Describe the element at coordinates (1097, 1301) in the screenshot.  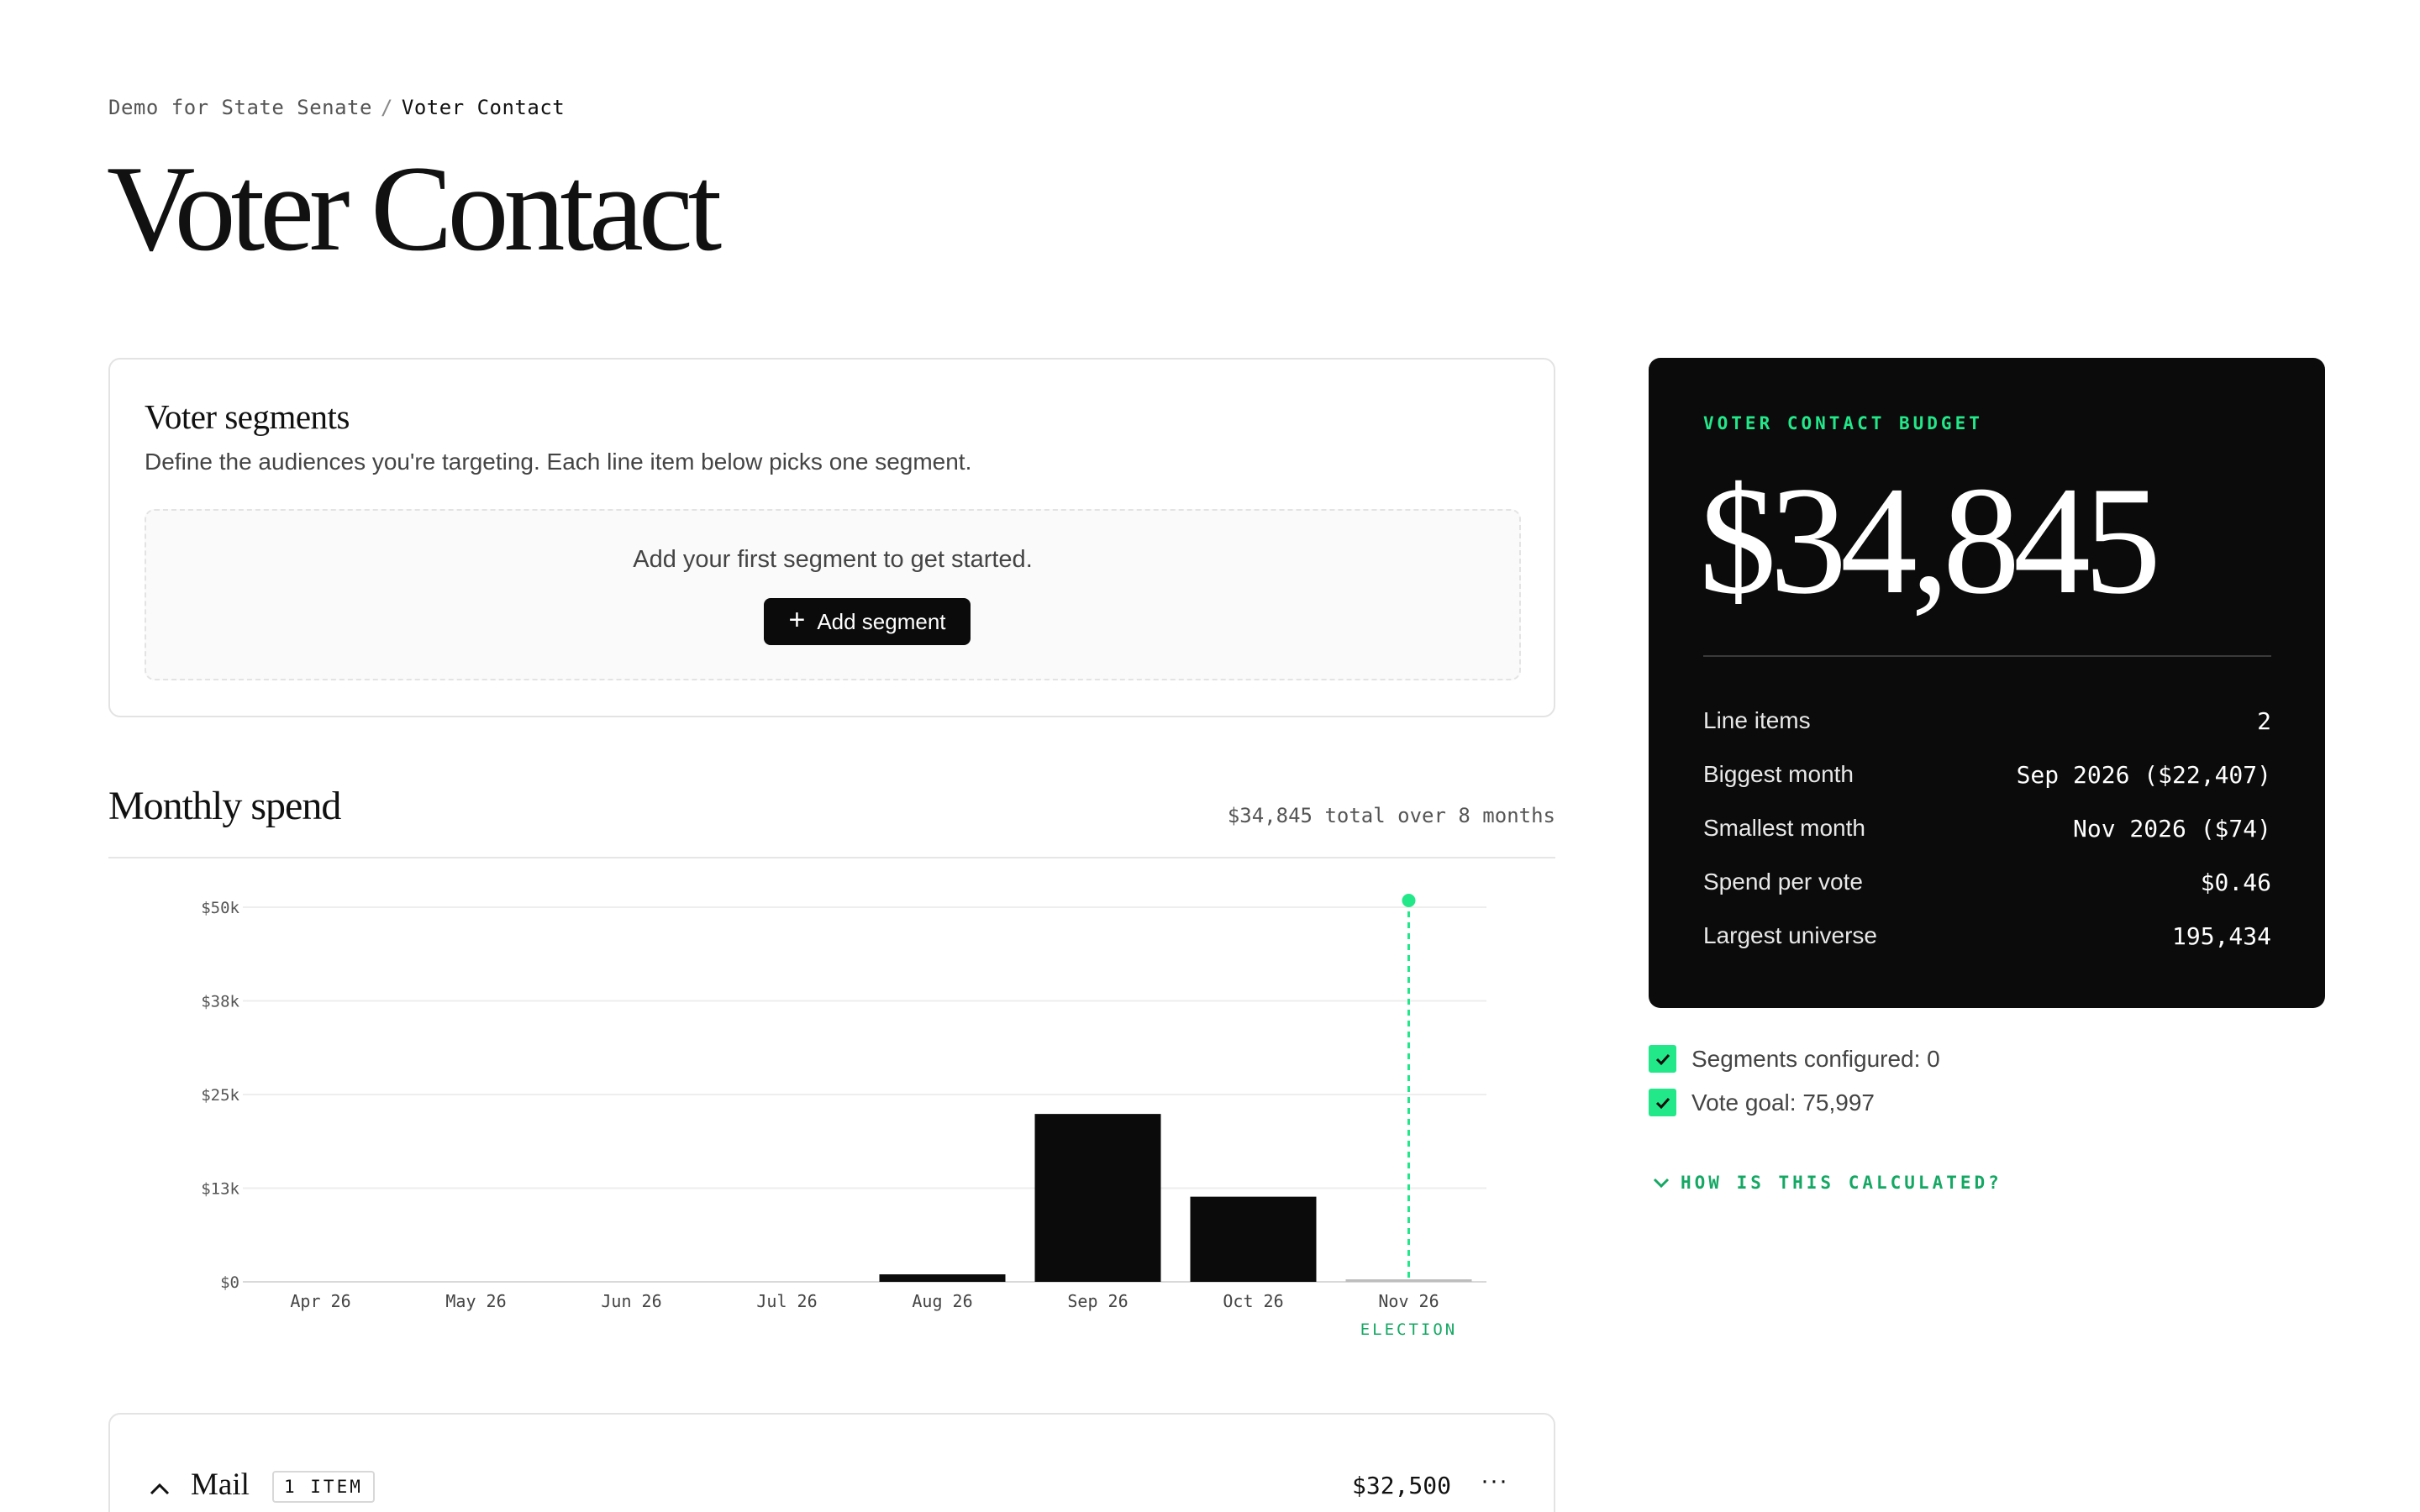
I see `x-tick-label: Sep 26` at that location.